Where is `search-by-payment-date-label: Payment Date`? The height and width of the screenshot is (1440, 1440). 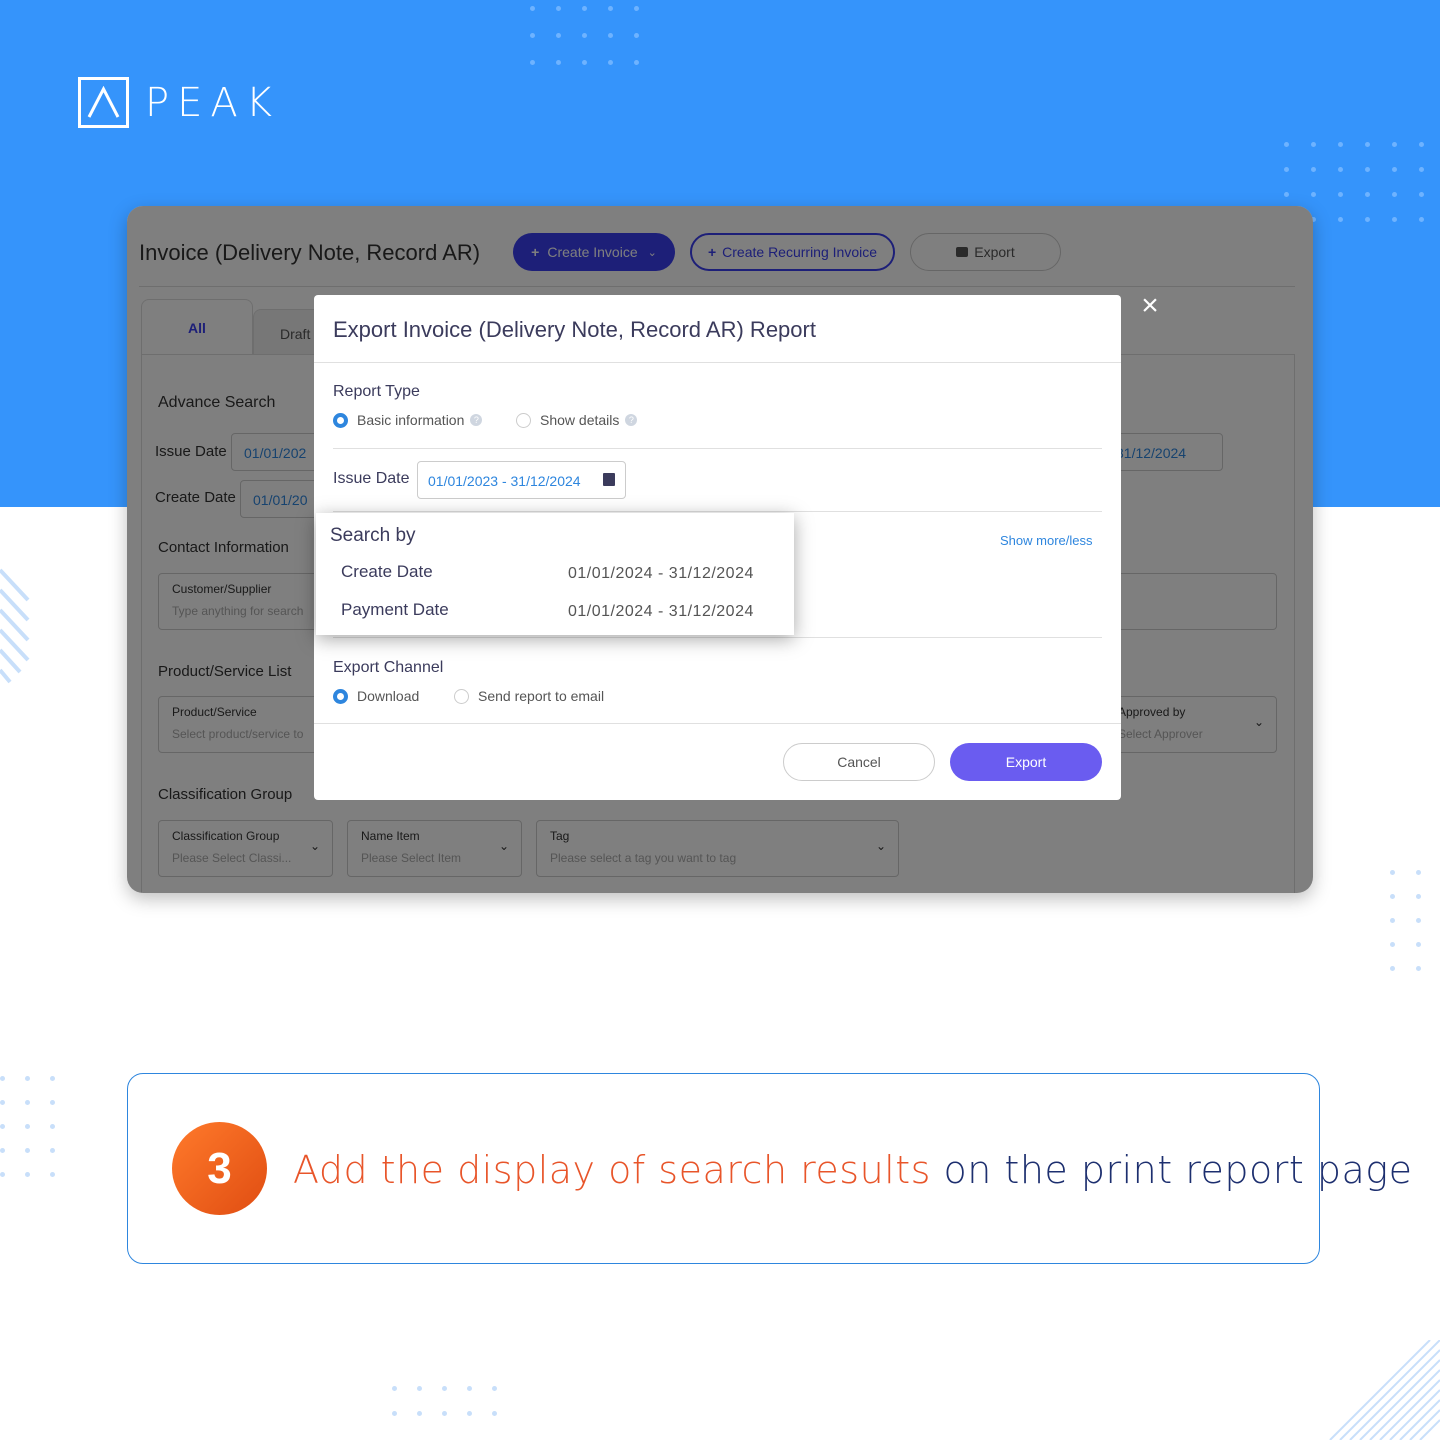
search-by-payment-date-label: Payment Date is located at coordinates (395, 609).